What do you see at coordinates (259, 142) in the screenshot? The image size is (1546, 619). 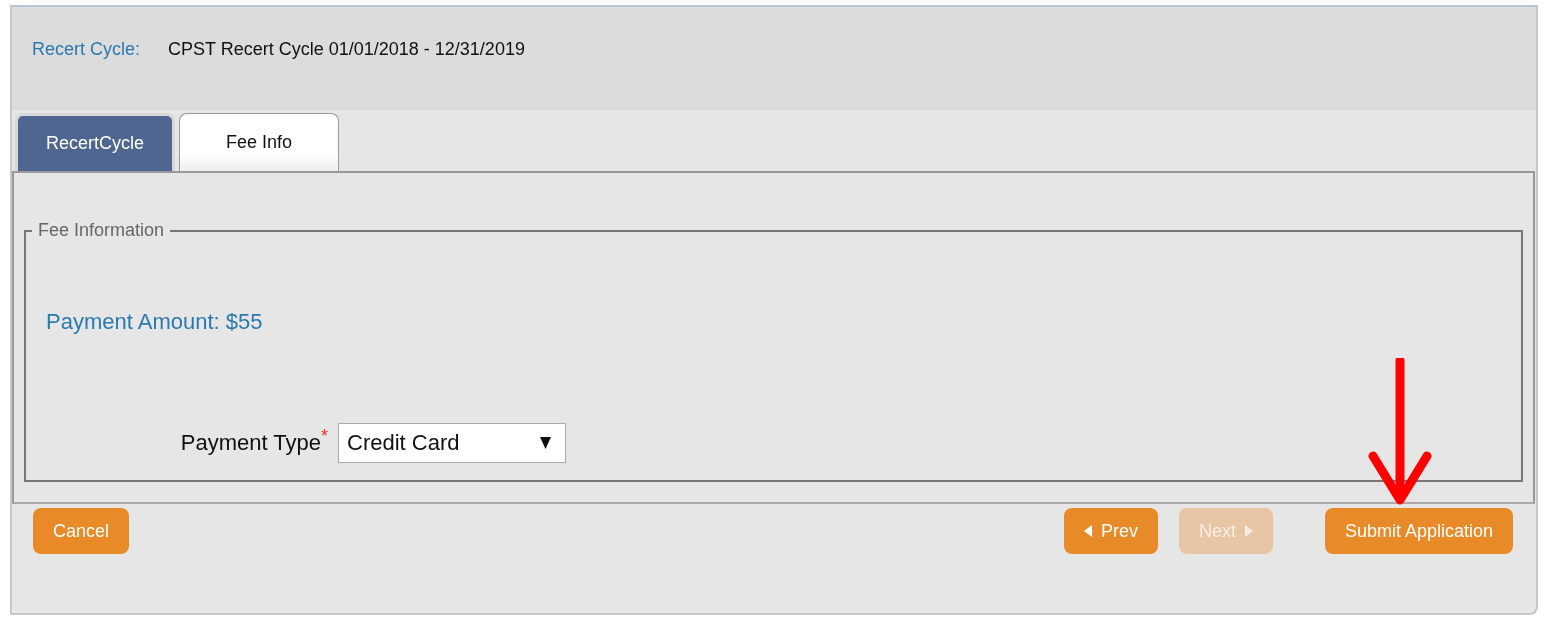 I see `tab: Fee Info` at bounding box center [259, 142].